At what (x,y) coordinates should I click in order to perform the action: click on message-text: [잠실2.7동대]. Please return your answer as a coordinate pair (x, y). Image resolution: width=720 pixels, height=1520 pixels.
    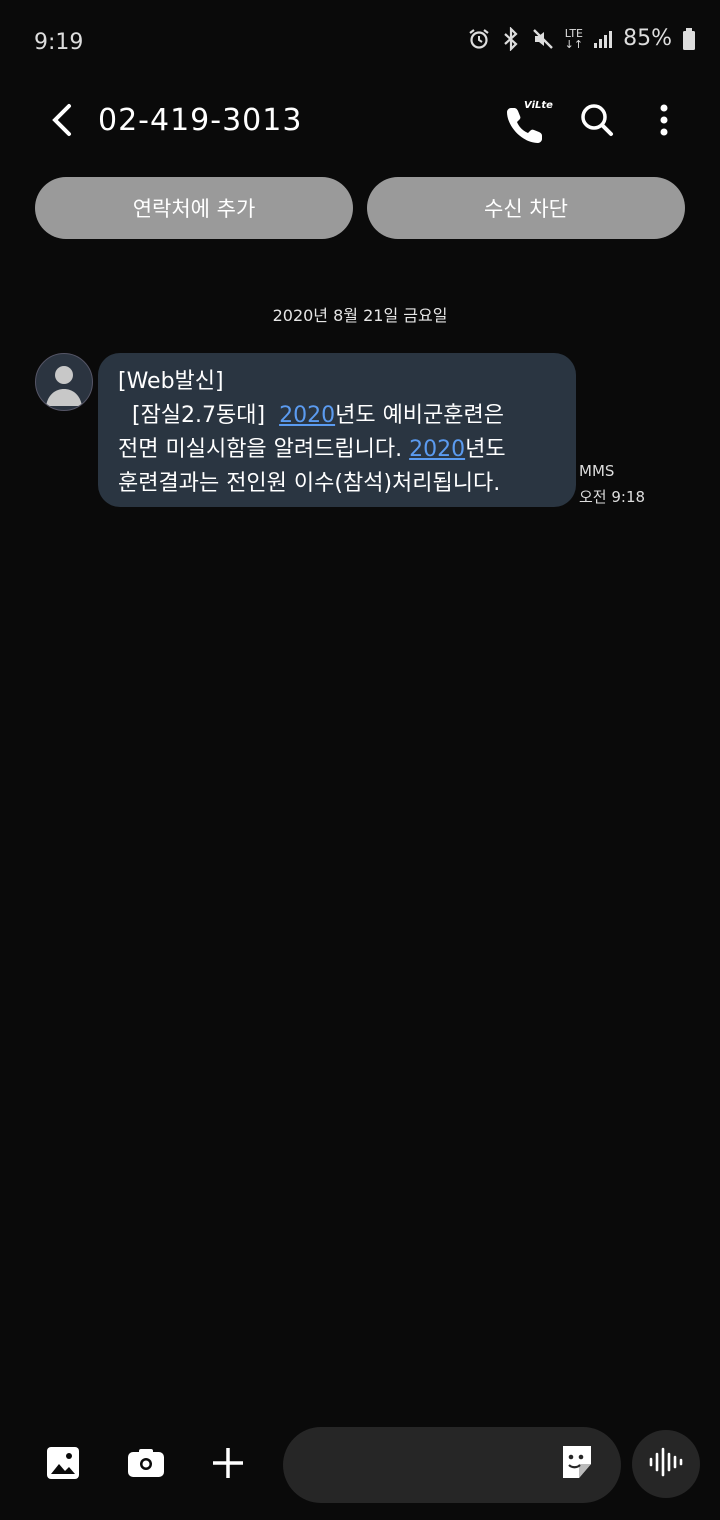
    Looking at the image, I should click on (199, 415).